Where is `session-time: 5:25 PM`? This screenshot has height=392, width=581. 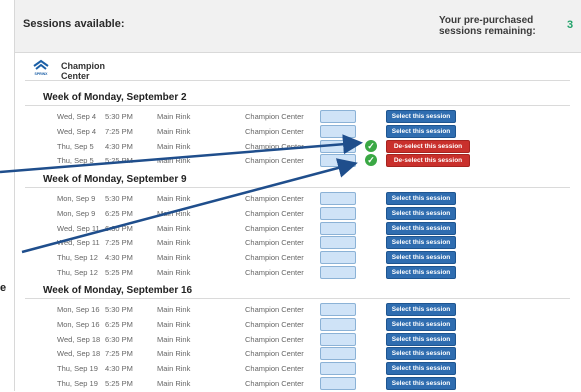 session-time: 5:25 PM is located at coordinates (119, 272).